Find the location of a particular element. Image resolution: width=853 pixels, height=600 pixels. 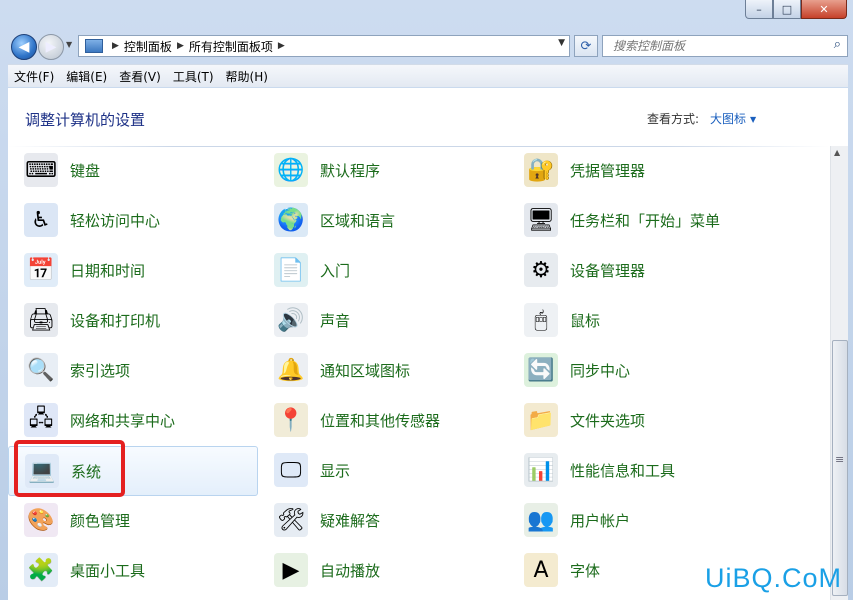

control-panel-icon is located at coordinates (94, 46).